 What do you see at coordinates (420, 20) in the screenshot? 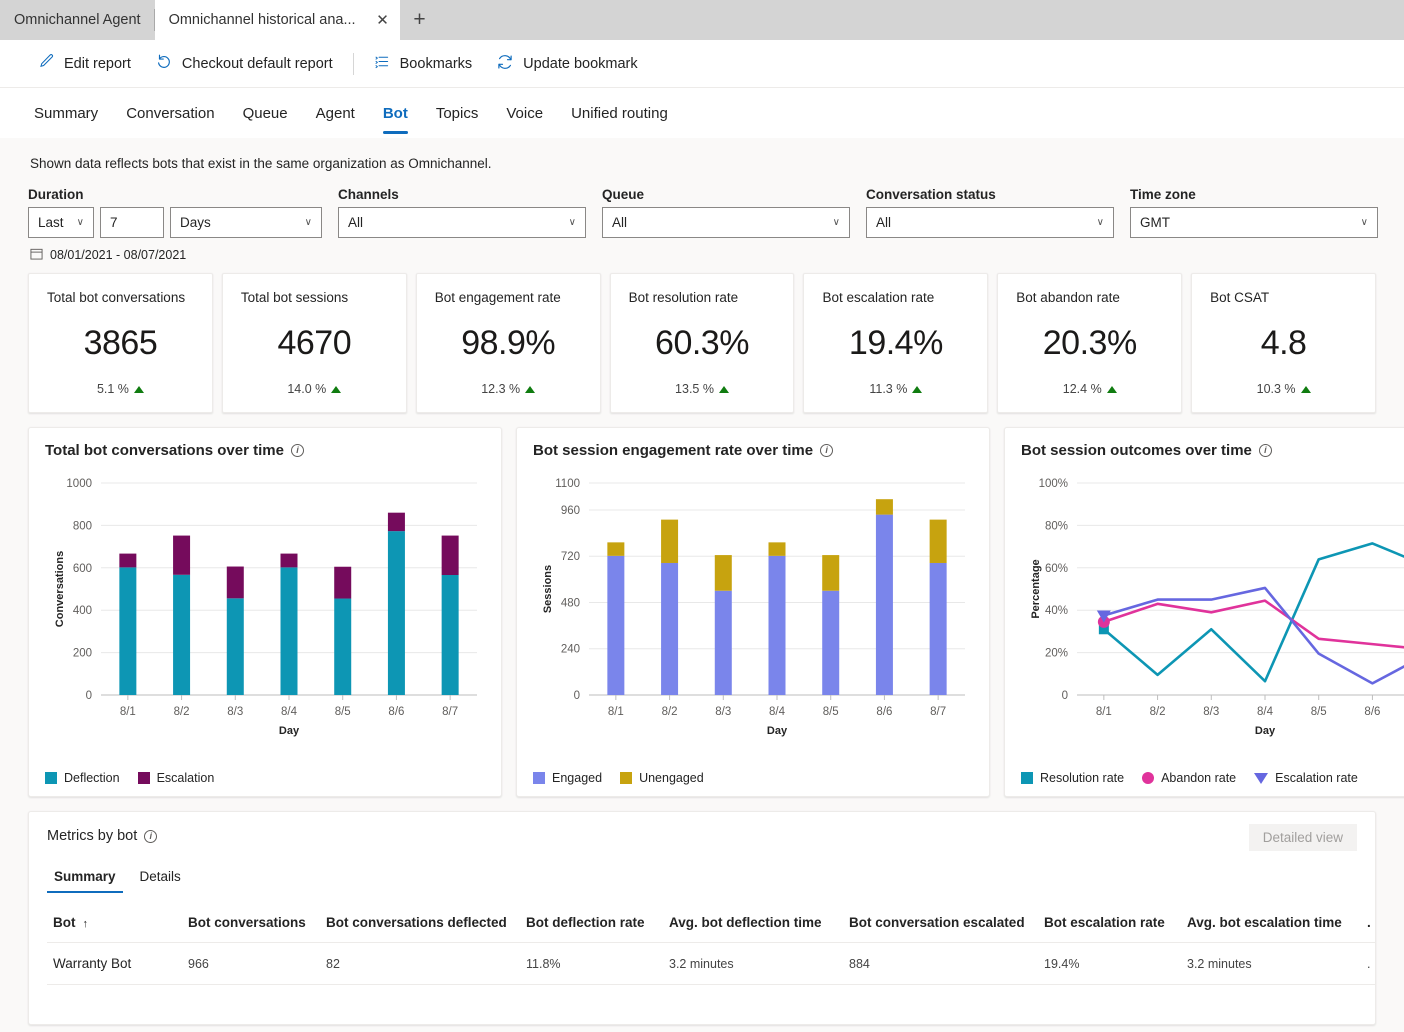
I see `new-tab-icon: +` at bounding box center [420, 20].